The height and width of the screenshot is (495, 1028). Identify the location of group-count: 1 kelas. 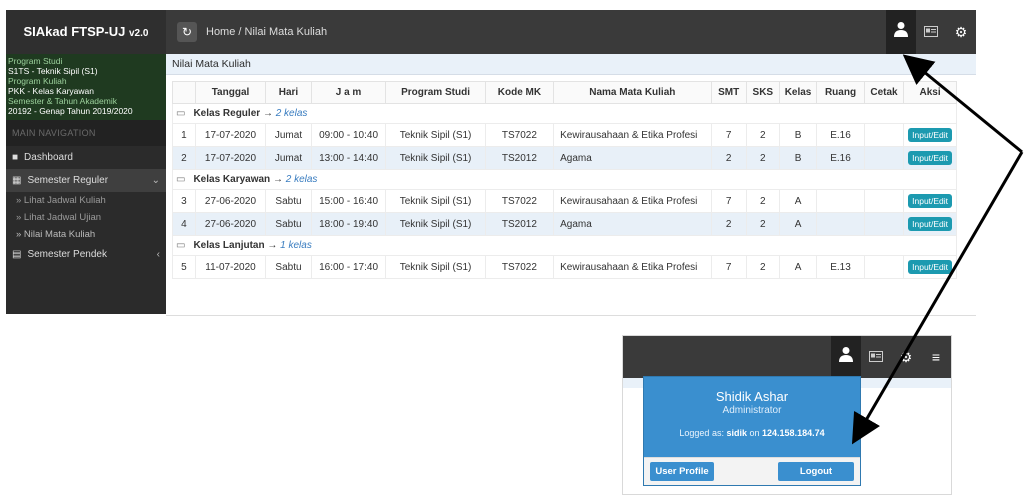
(296, 245).